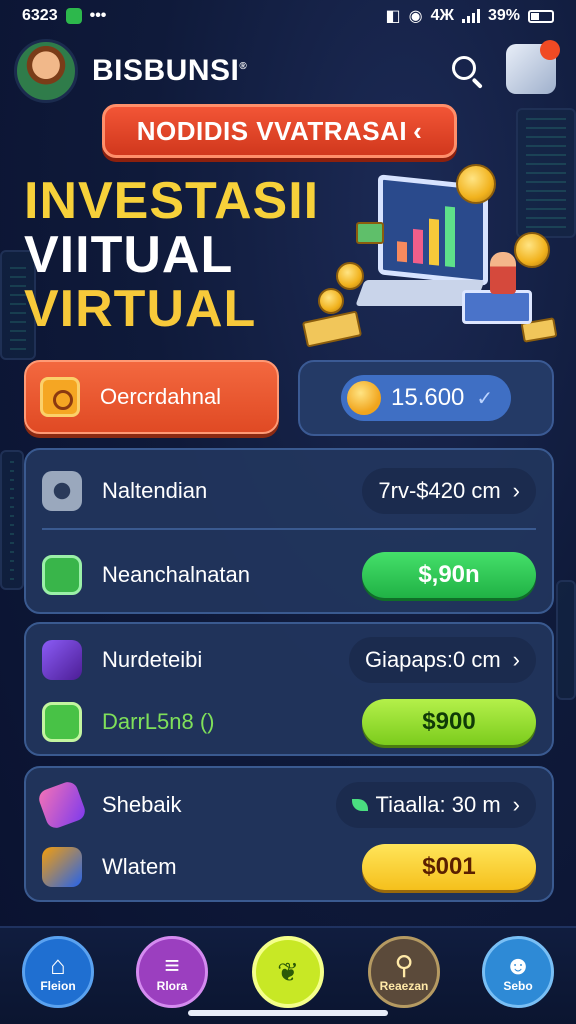  I want to click on status-dots: •••, so click(98, 15).